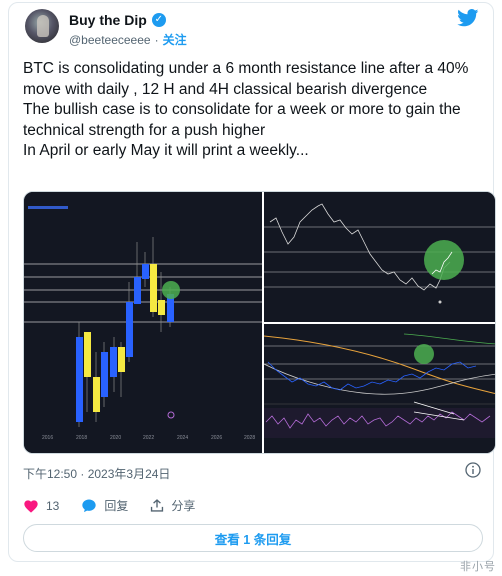 The width and height of the screenshot is (502, 576). I want to click on share-upload-icon, so click(157, 505).